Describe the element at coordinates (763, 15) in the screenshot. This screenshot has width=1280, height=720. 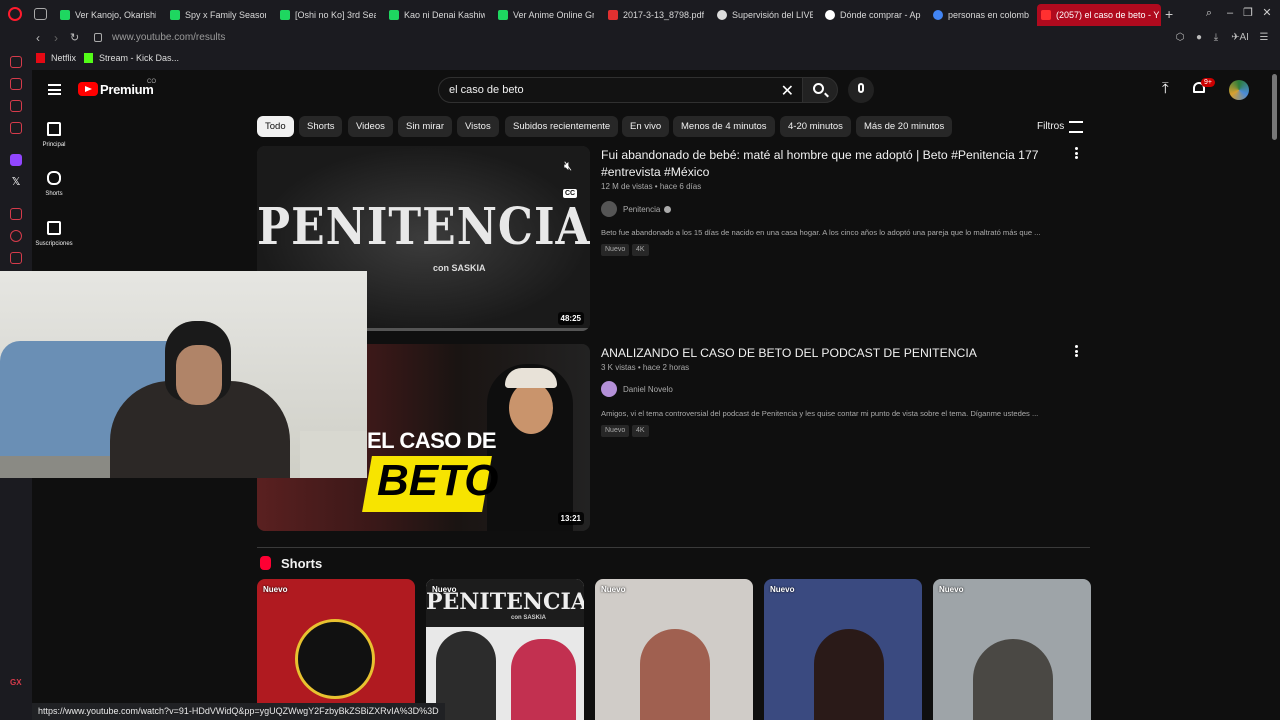
I see `tab-7: Supervisión del LIVE` at that location.